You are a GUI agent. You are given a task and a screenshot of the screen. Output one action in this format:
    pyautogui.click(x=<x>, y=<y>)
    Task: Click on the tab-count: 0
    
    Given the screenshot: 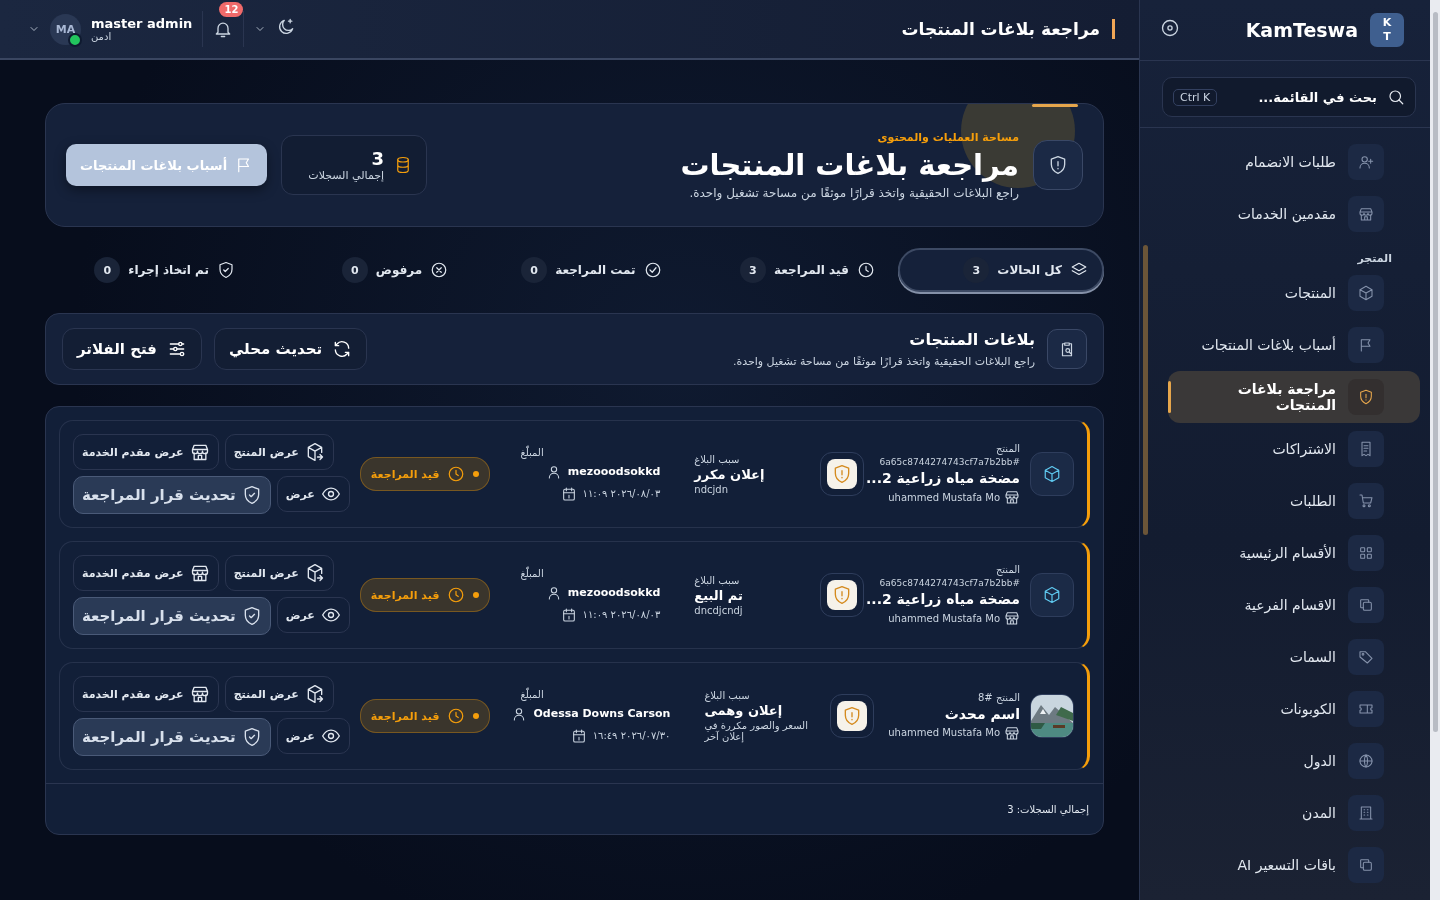 What is the action you would take?
    pyautogui.click(x=534, y=270)
    